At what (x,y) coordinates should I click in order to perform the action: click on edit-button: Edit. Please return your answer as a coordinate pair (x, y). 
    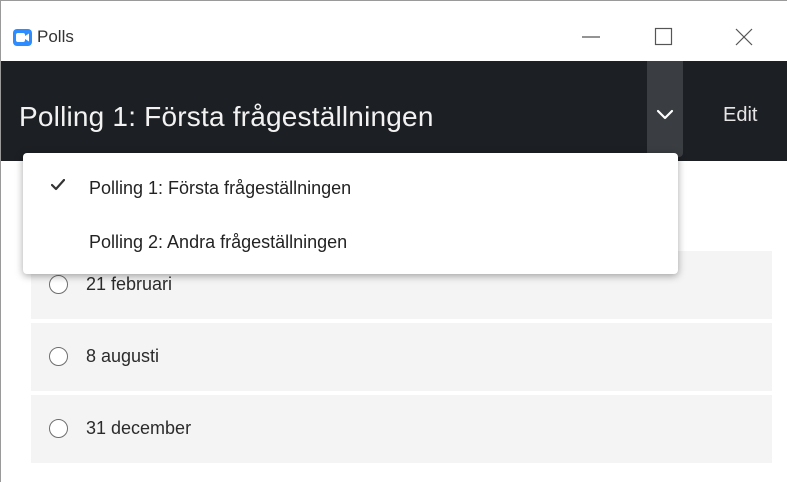
    Looking at the image, I should click on (740, 115).